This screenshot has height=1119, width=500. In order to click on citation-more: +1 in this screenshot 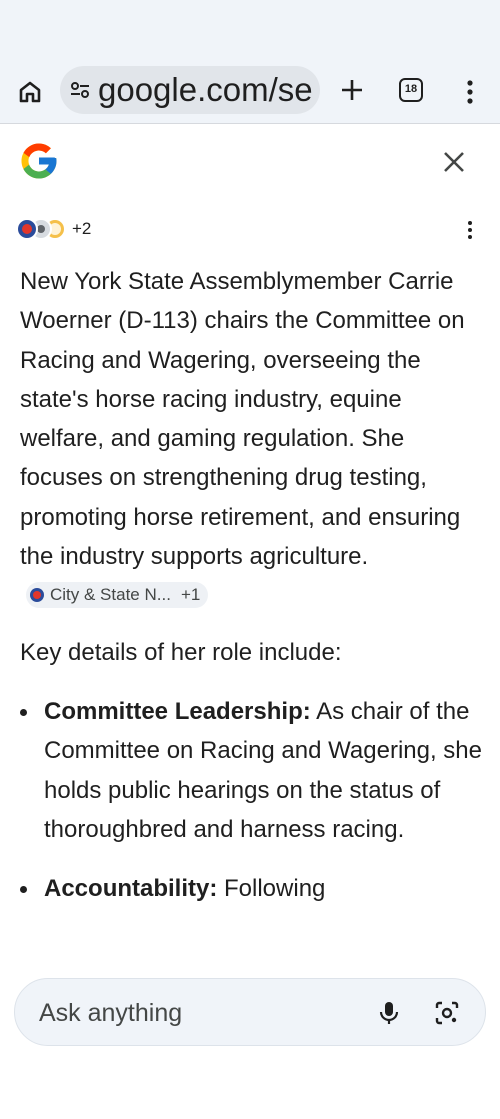, I will do `click(190, 595)`.